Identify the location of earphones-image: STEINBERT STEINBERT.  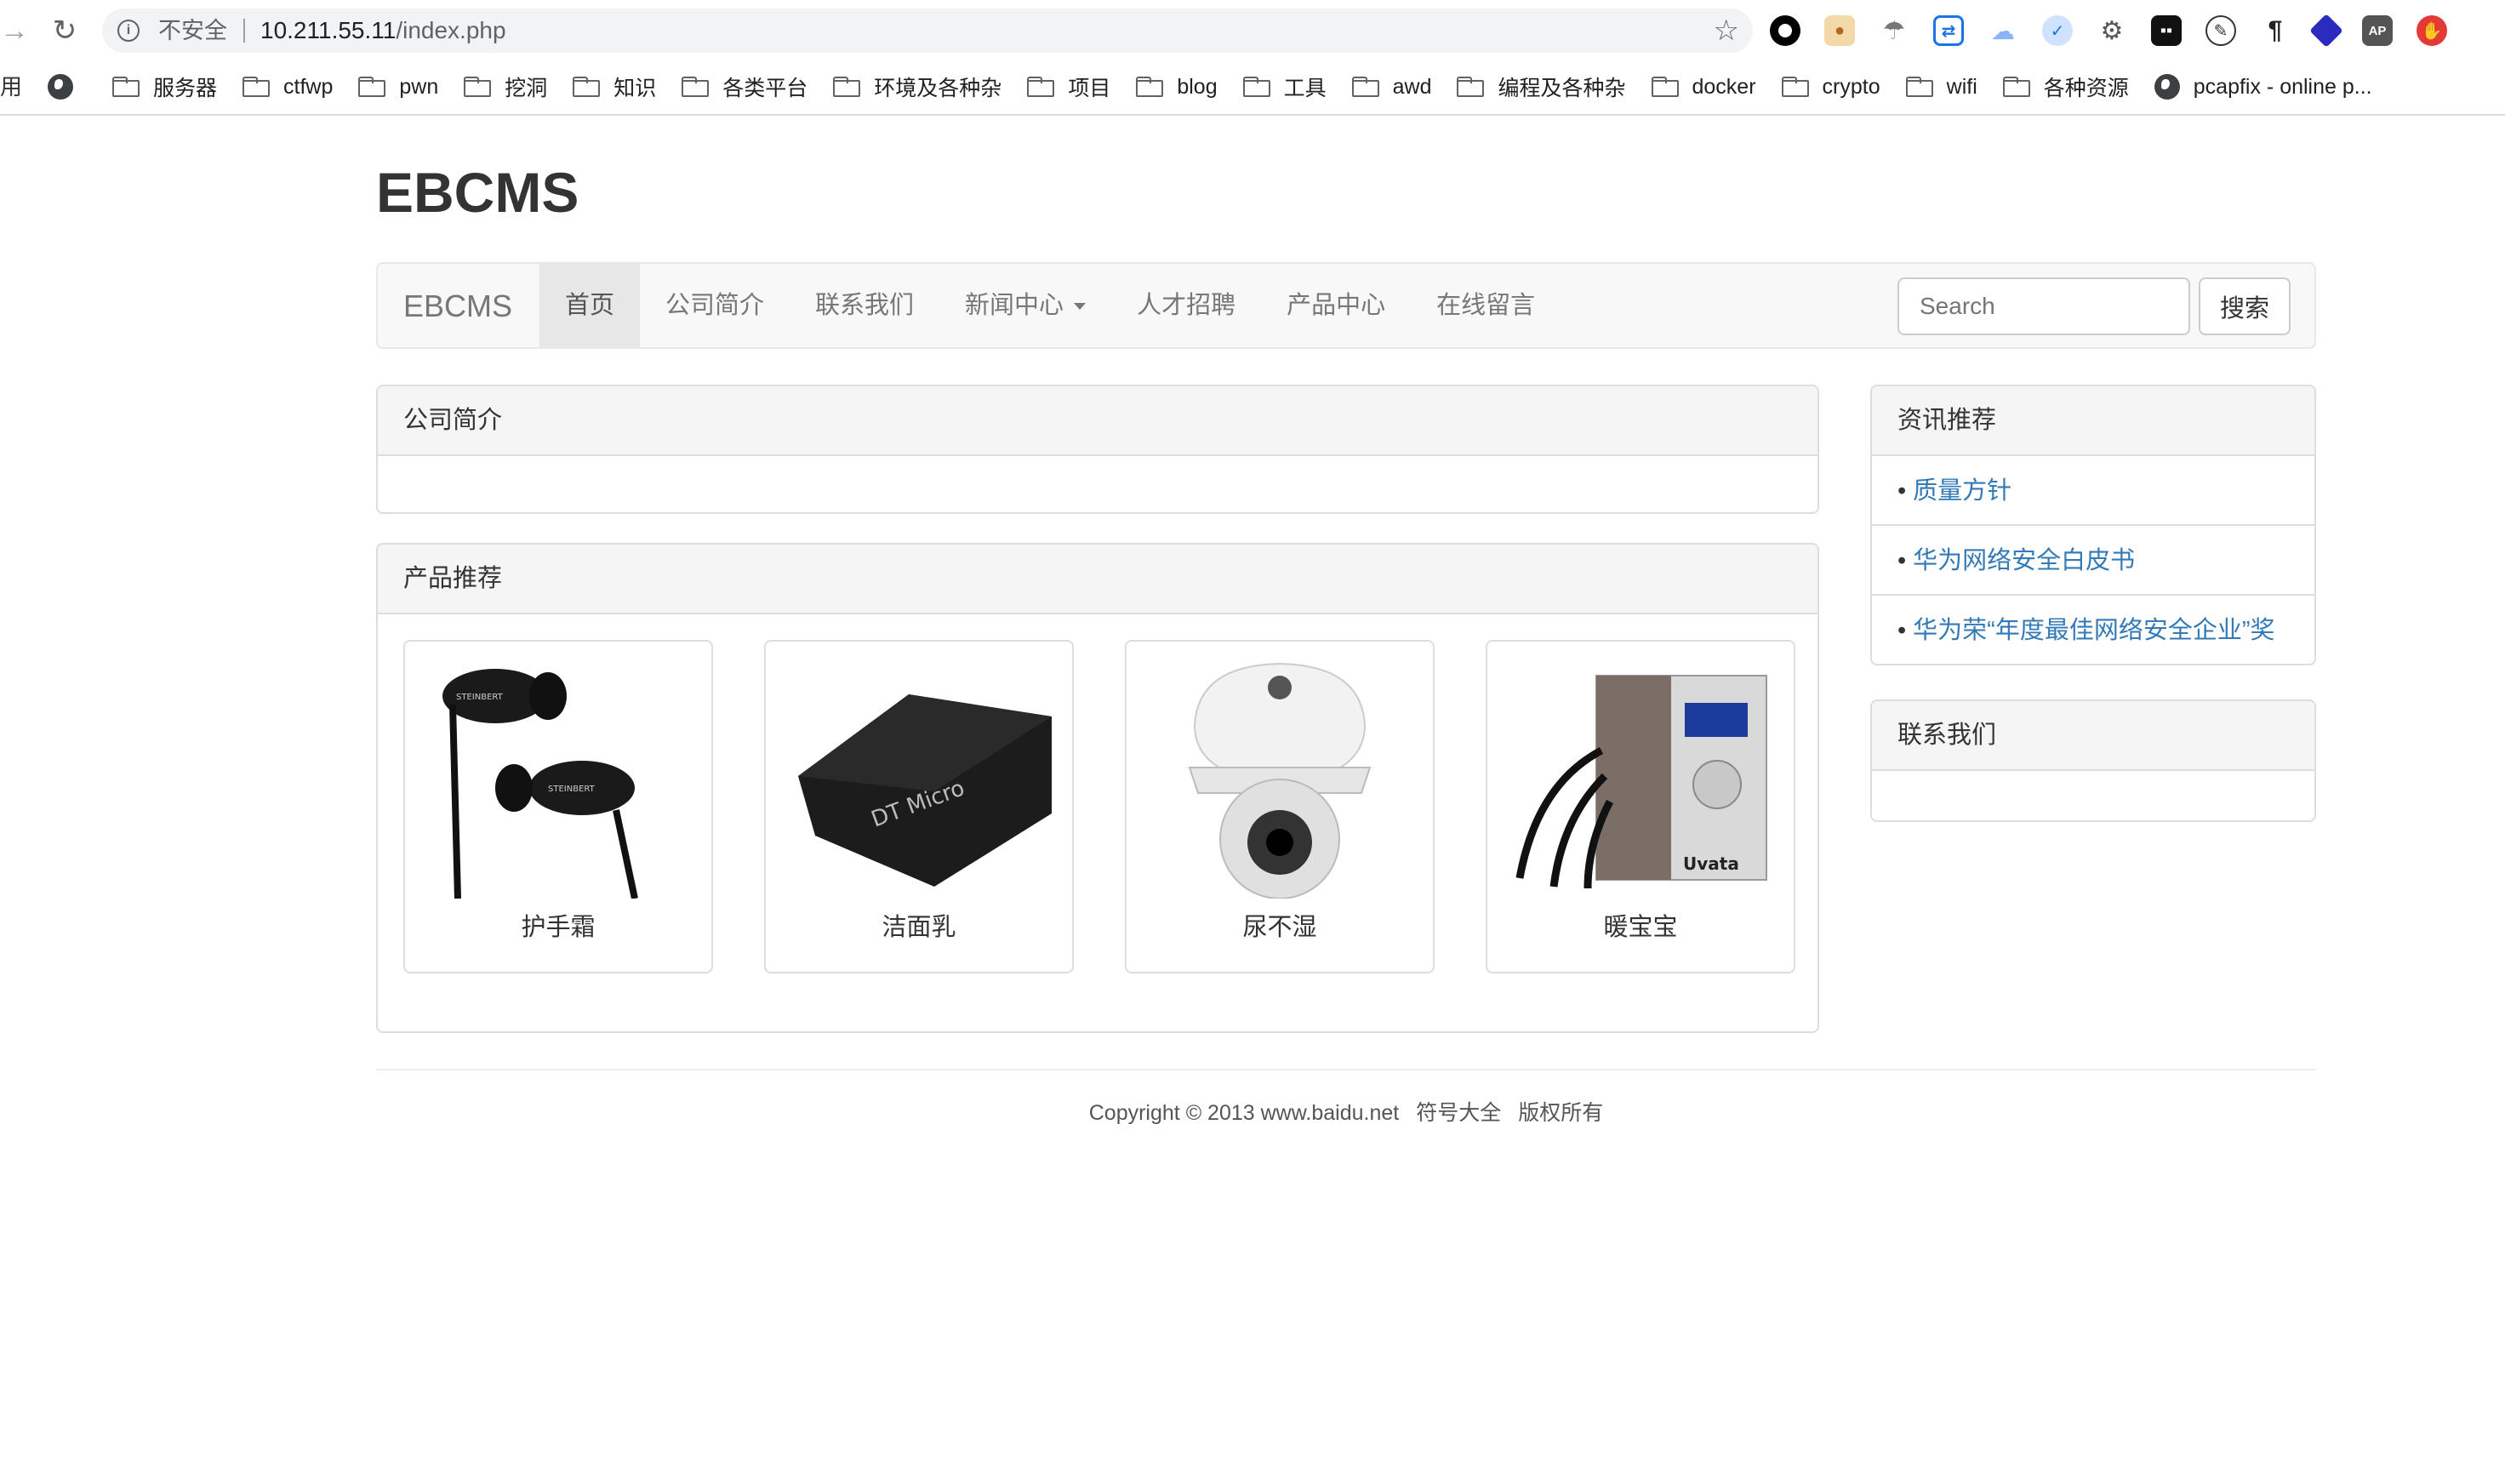
(558, 778).